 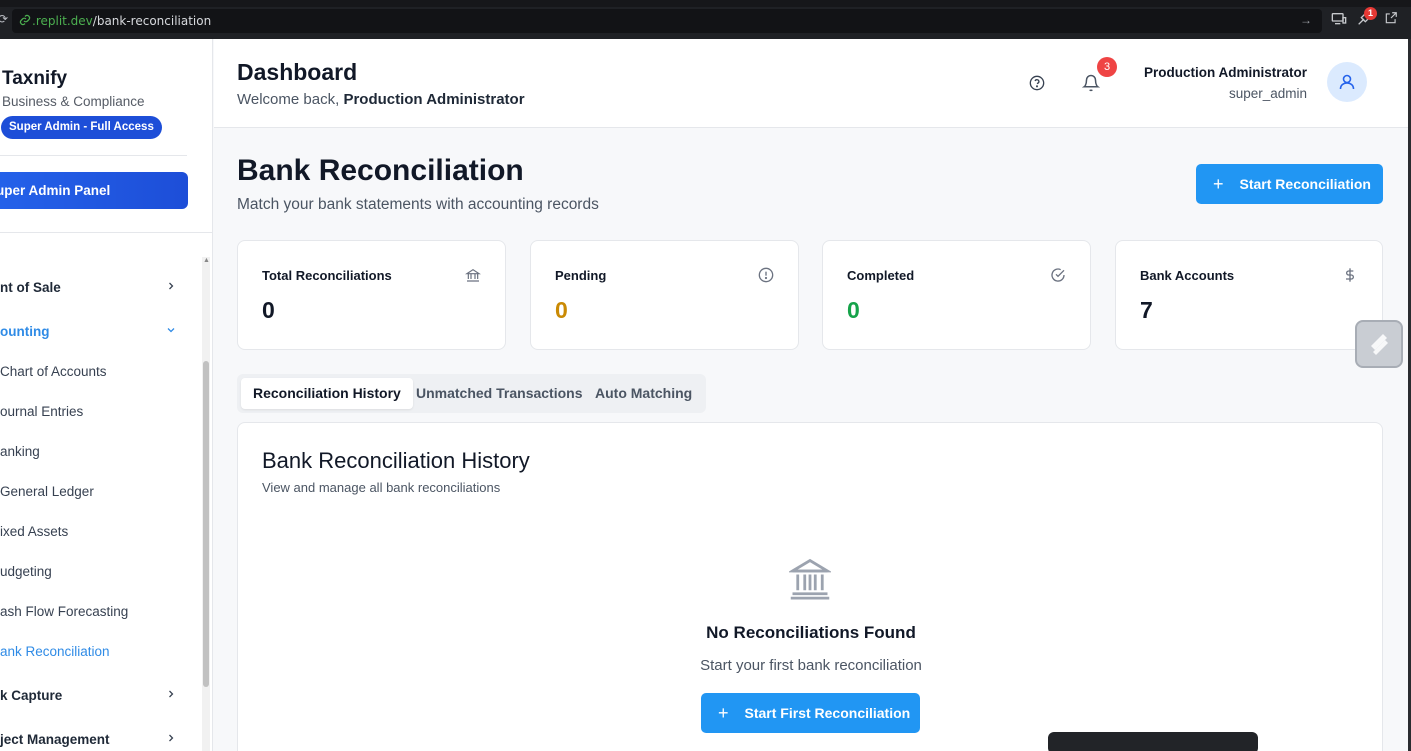 I want to click on tab-unmatched-transactions: Unmatched Transactions, so click(x=499, y=393).